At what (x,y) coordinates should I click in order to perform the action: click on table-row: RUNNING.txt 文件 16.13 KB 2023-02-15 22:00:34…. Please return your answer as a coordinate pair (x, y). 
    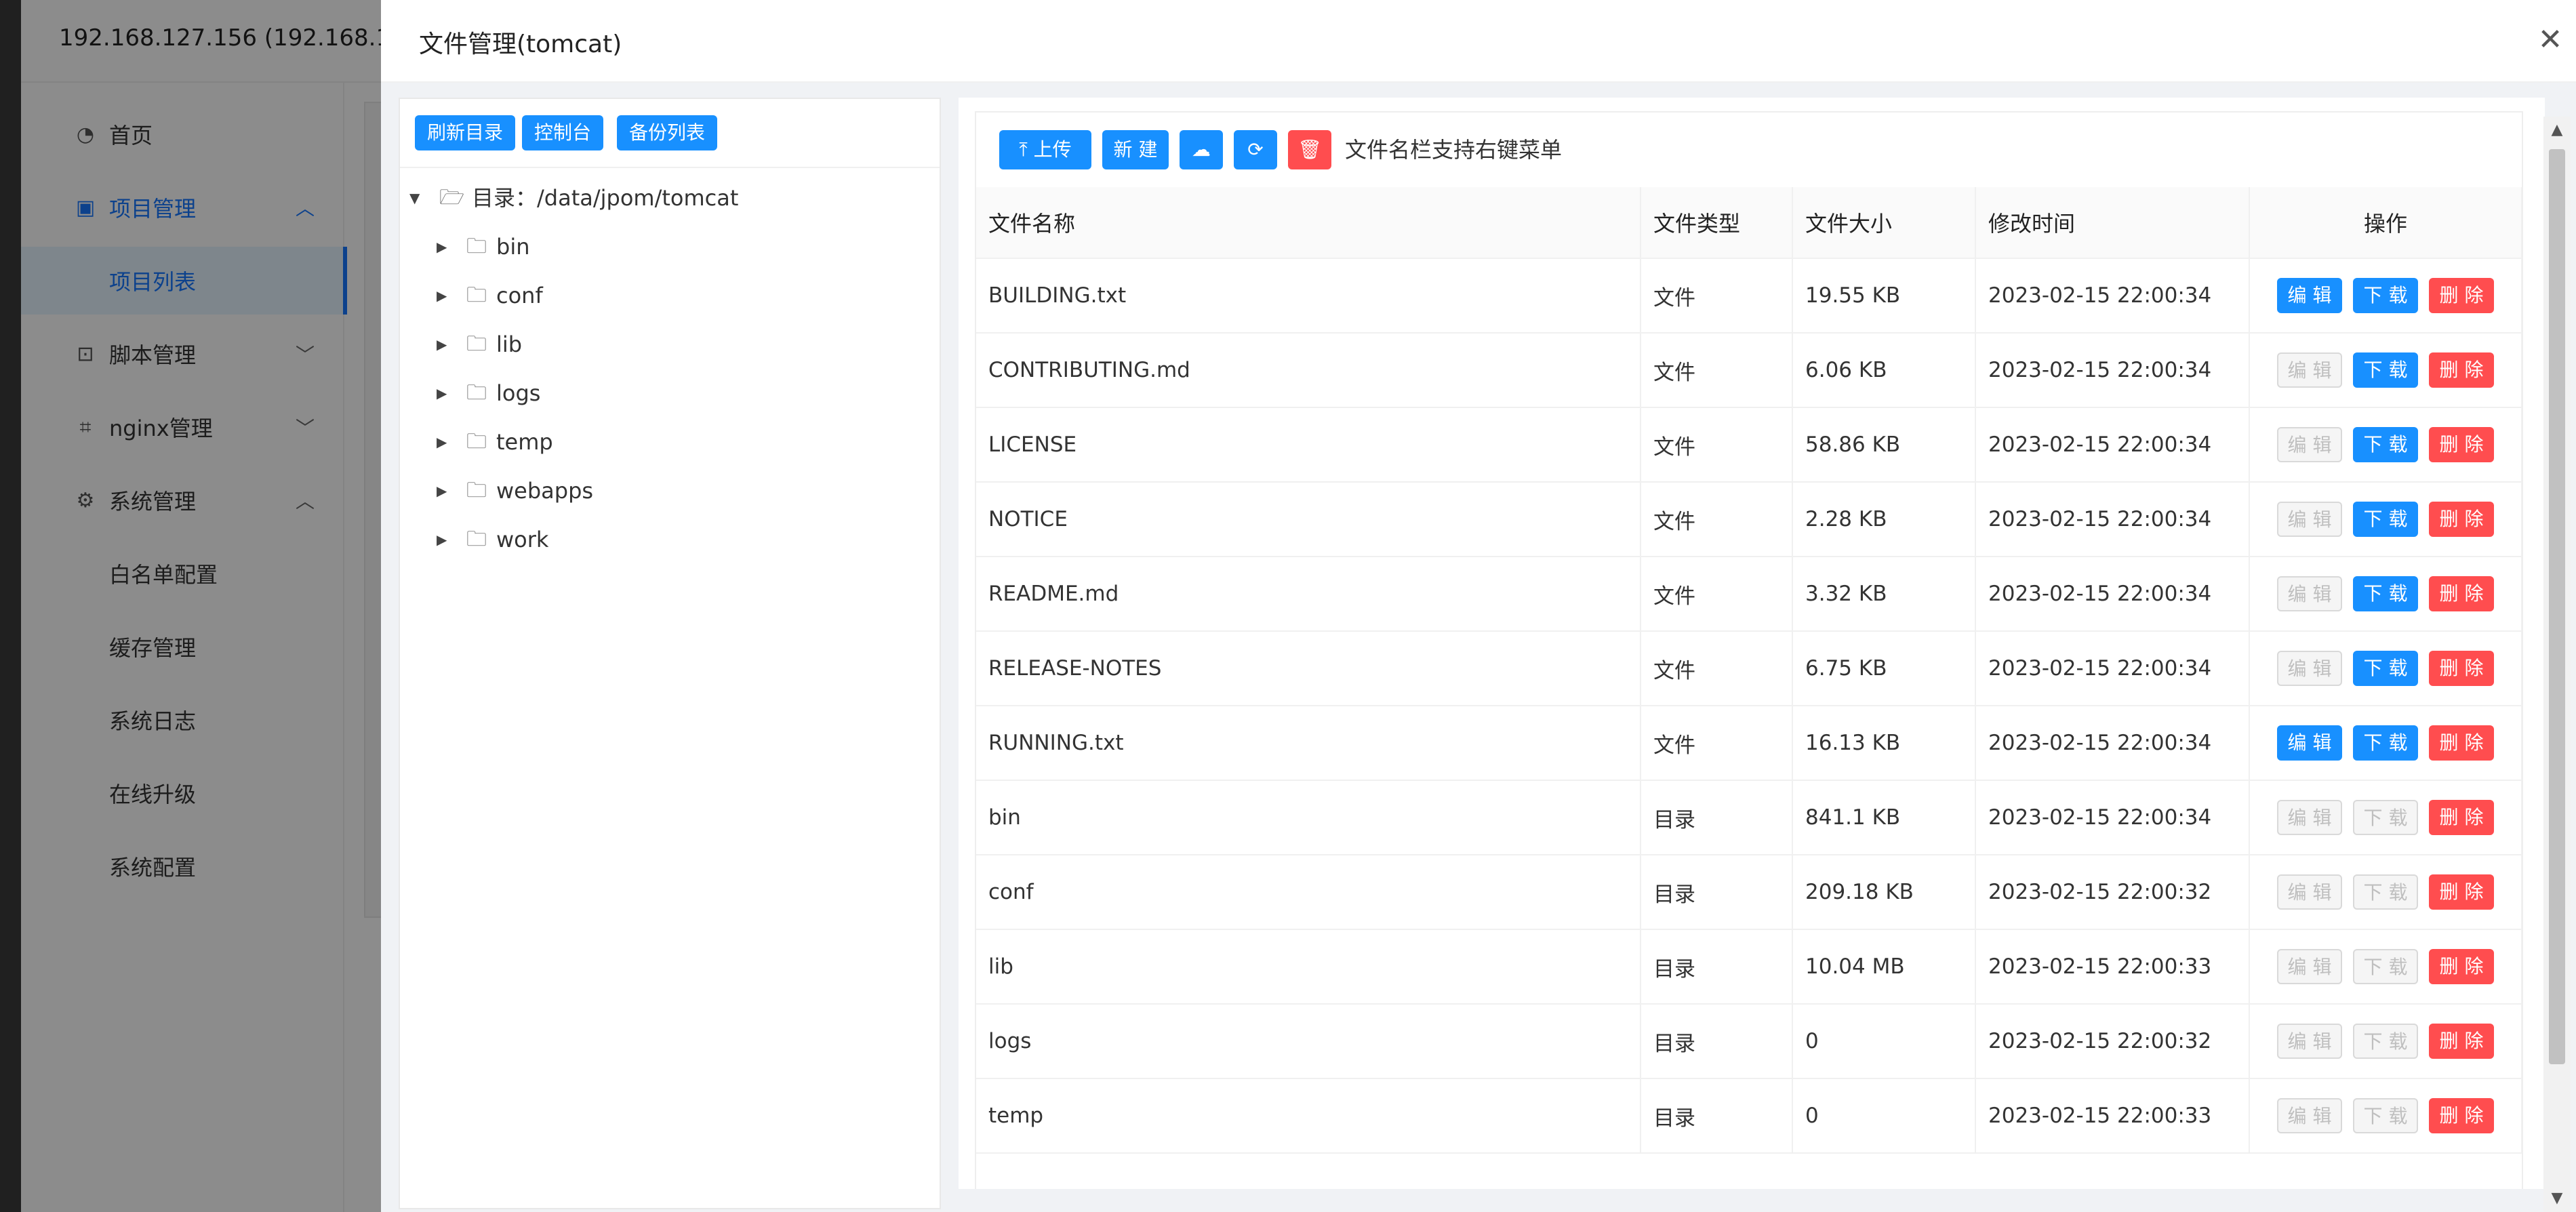
    Looking at the image, I should click on (1749, 743).